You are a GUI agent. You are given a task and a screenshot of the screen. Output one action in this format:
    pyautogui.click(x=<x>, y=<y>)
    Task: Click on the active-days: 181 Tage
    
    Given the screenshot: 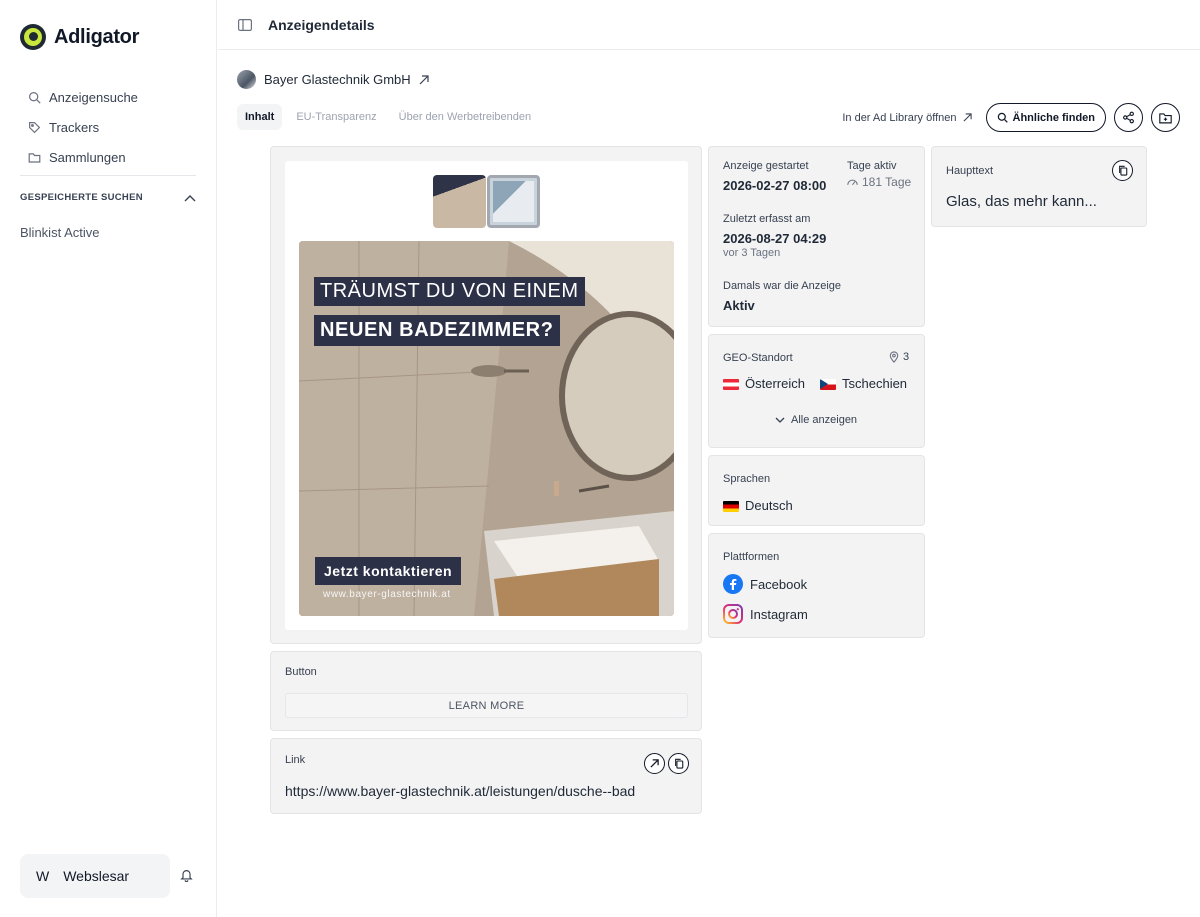 What is the action you would take?
    pyautogui.click(x=879, y=182)
    